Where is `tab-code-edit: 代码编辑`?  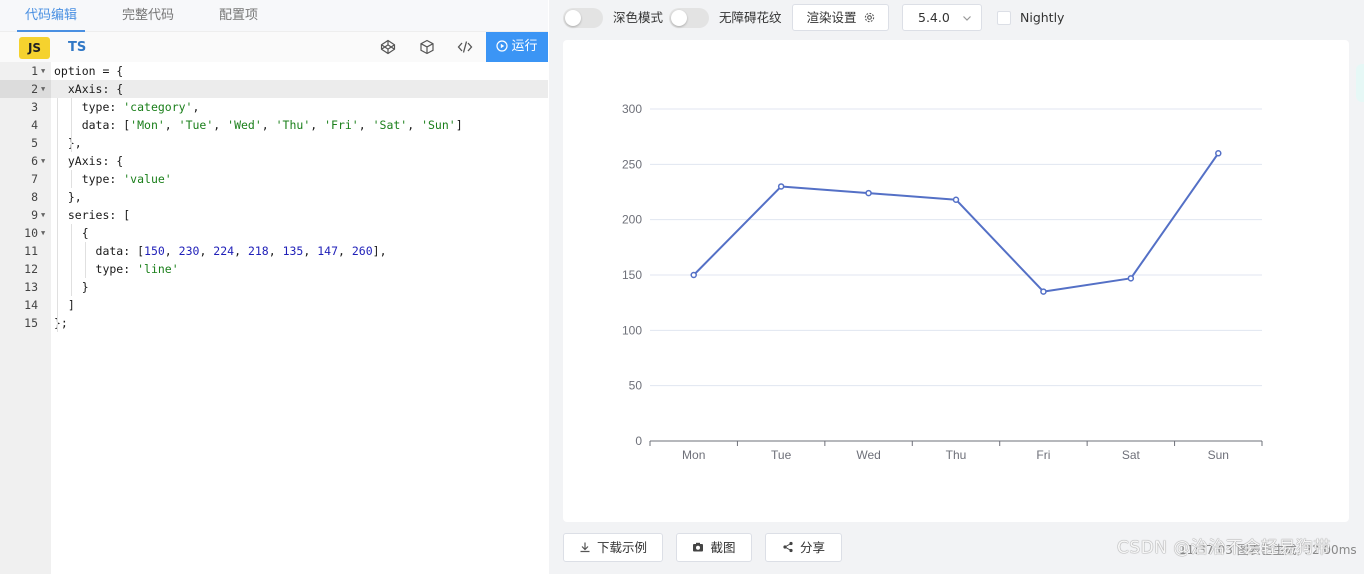 tab-code-edit: 代码编辑 is located at coordinates (51, 16).